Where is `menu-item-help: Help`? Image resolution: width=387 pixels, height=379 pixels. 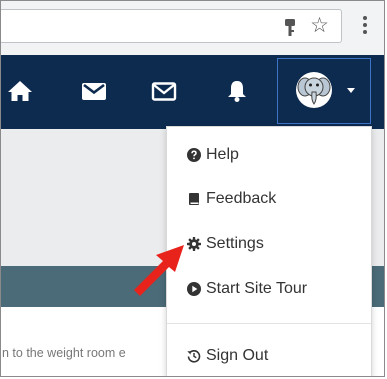
menu-item-help: Help is located at coordinates (213, 155).